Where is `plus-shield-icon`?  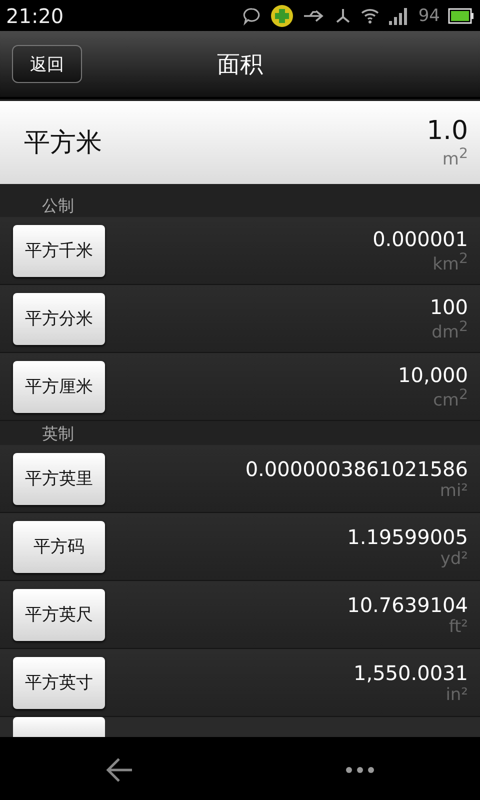
plus-shield-icon is located at coordinates (282, 16).